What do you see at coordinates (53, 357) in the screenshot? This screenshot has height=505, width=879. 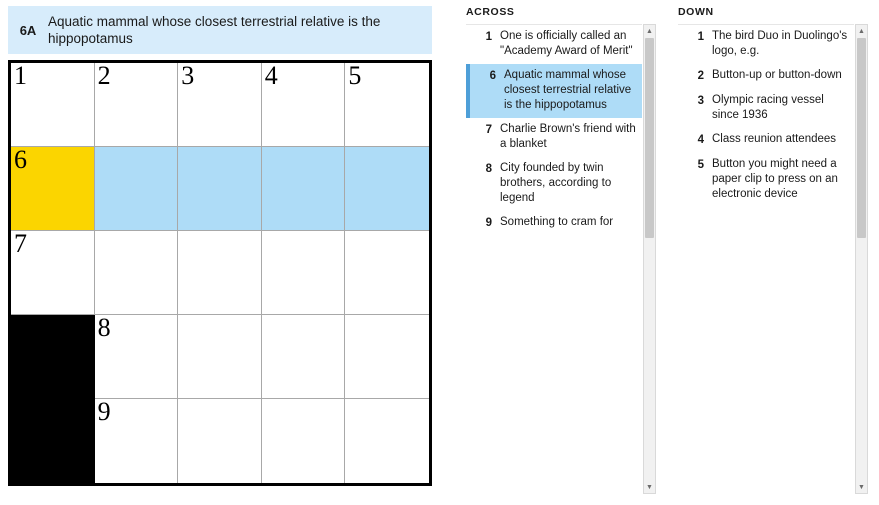 I see `grid-cell-r4-c1` at bounding box center [53, 357].